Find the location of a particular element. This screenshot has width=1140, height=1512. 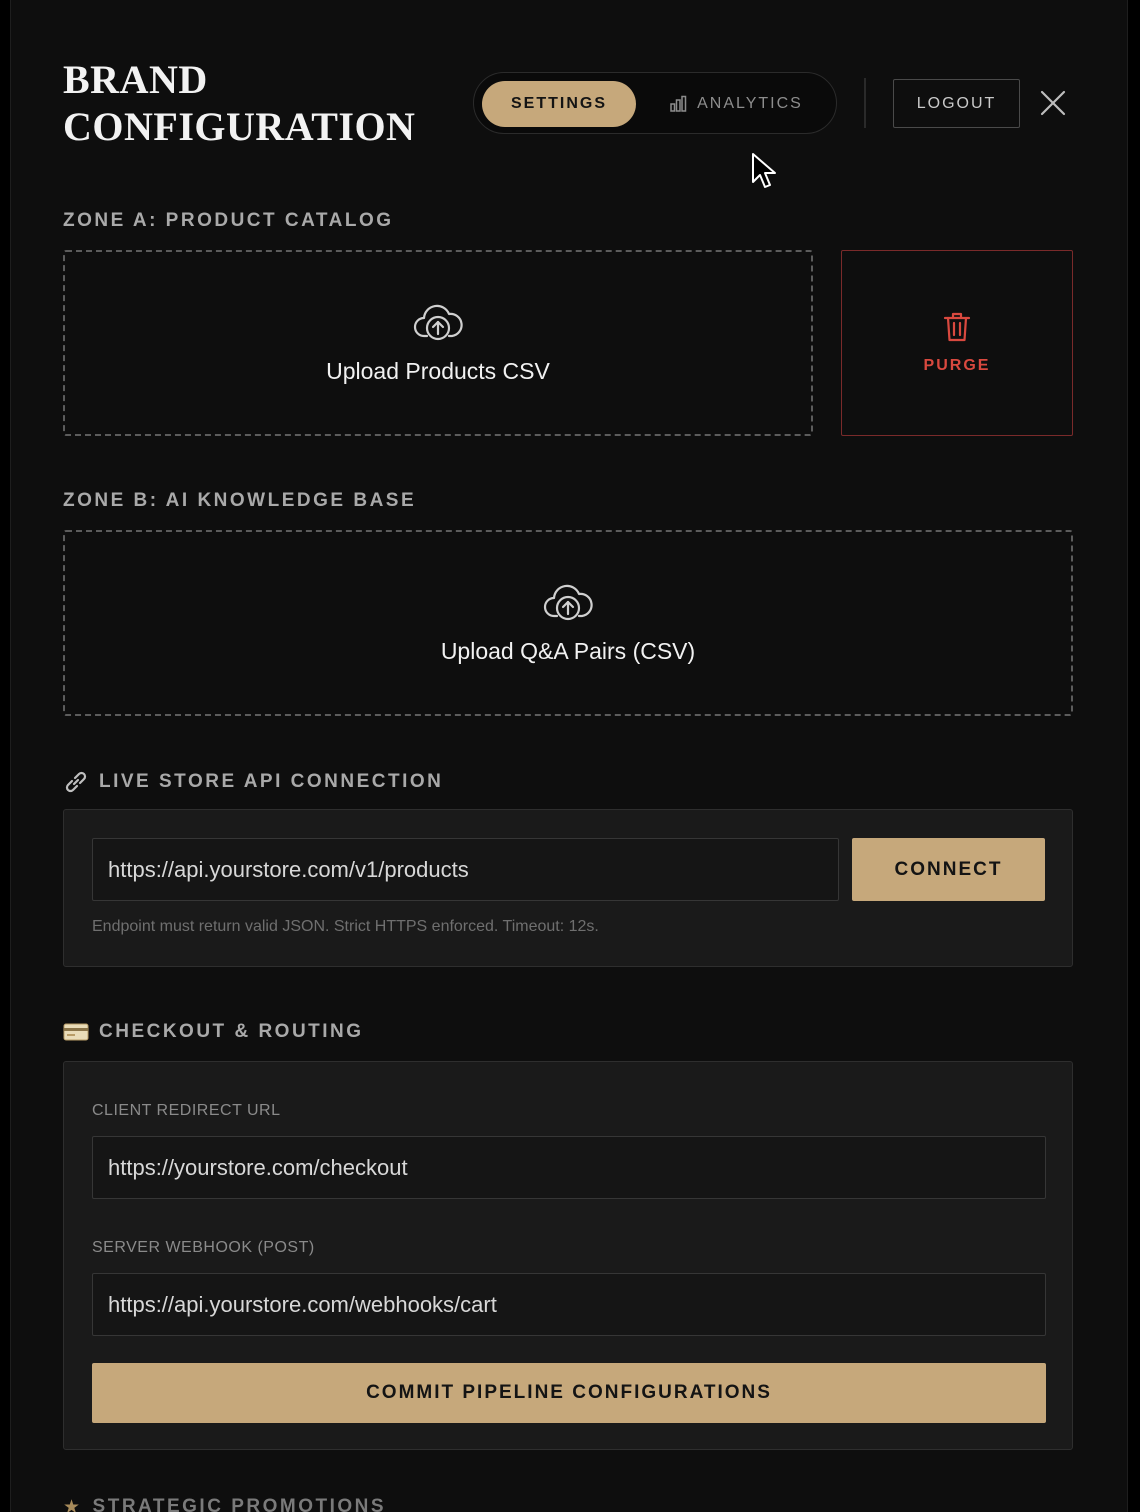

connect-label: CONNECT is located at coordinates (948, 869).